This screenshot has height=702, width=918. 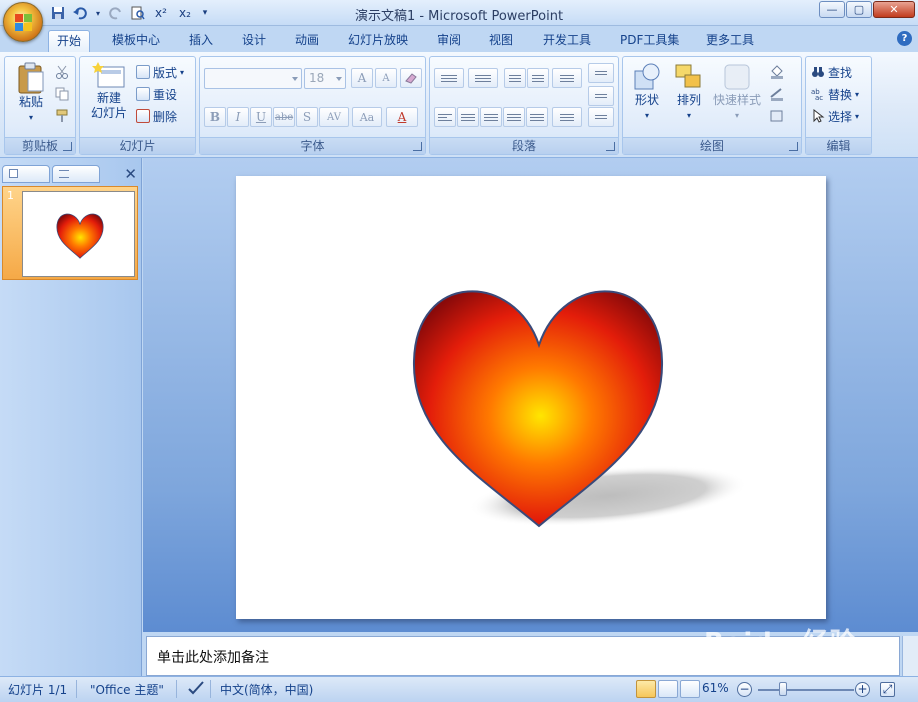 I want to click on tab-insert: 插入, so click(x=201, y=41).